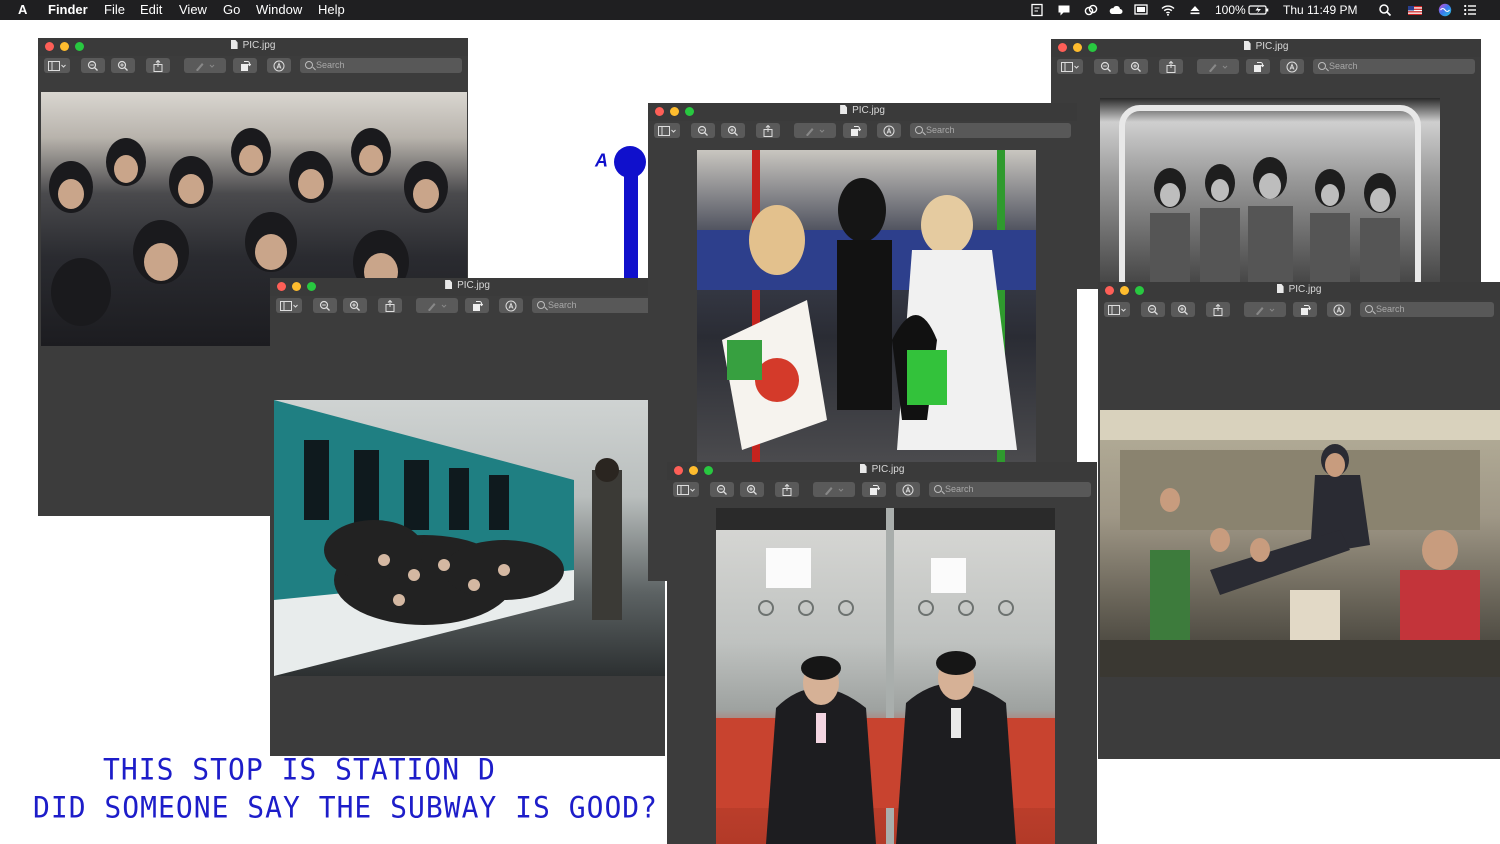 The width and height of the screenshot is (1500, 844). What do you see at coordinates (231, 9) in the screenshot?
I see `menu-go: Go` at bounding box center [231, 9].